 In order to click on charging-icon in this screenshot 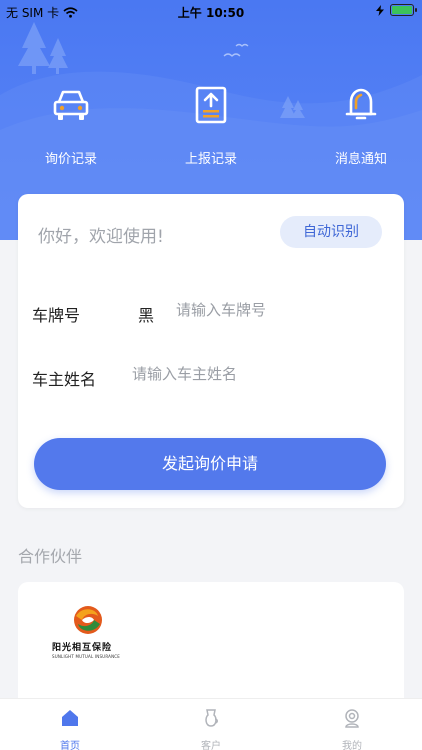, I will do `click(380, 10)`.